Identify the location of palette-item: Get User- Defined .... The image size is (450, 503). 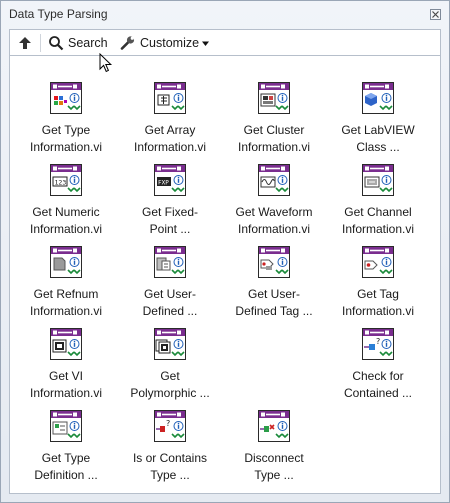
(170, 287).